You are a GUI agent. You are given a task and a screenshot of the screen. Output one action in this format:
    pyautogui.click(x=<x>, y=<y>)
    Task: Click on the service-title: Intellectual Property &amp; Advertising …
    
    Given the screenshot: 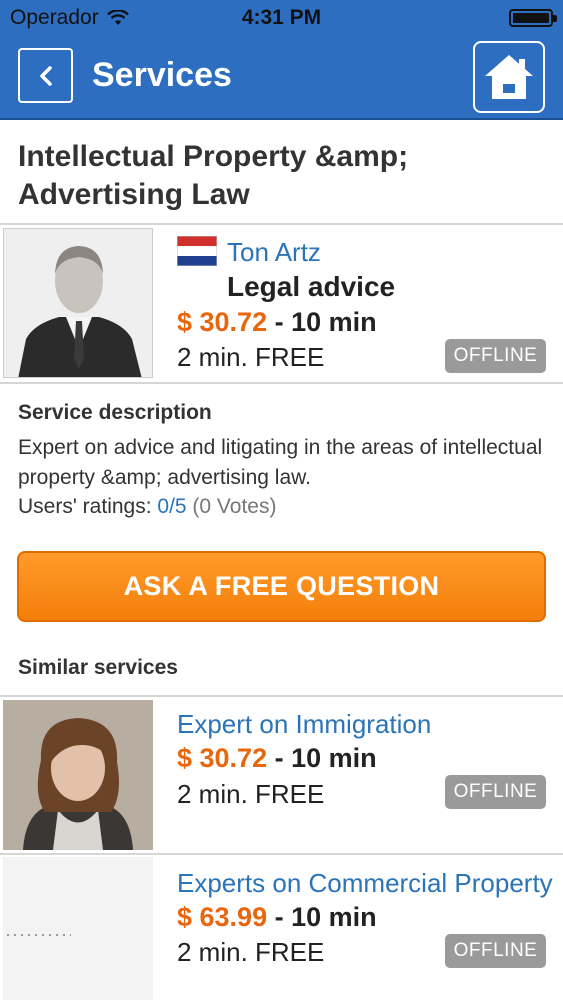 What is the action you would take?
    pyautogui.click(x=213, y=175)
    